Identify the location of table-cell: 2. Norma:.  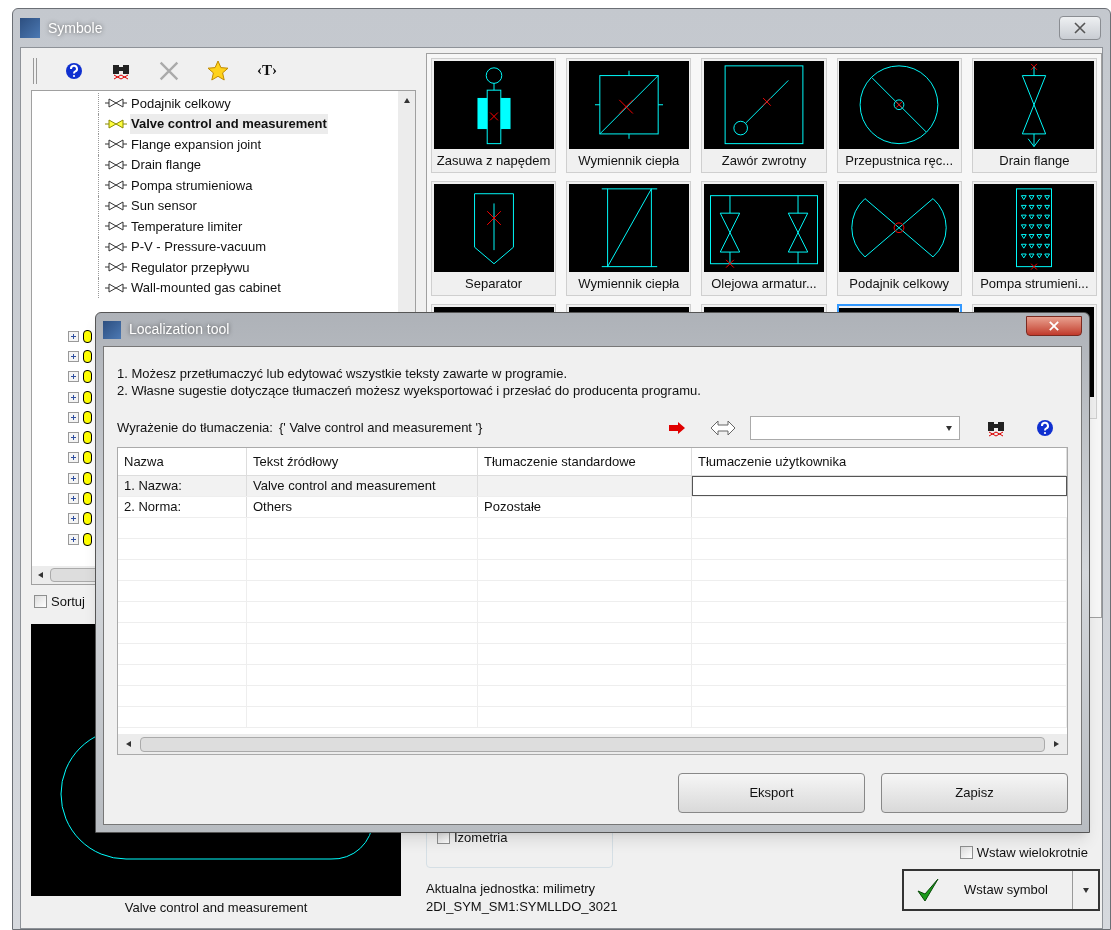
(182, 507).